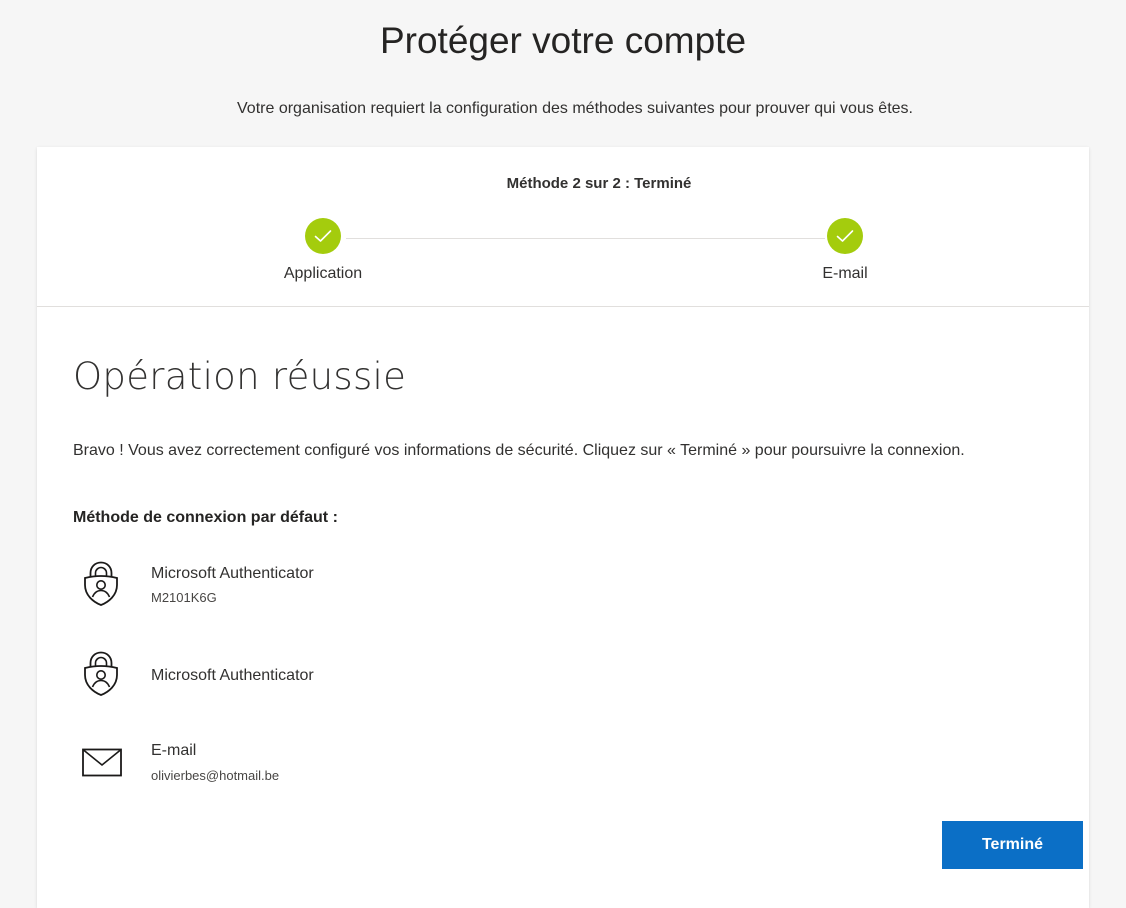 This screenshot has width=1126, height=908. Describe the element at coordinates (1012, 845) in the screenshot. I see `done-button: Terminé` at that location.